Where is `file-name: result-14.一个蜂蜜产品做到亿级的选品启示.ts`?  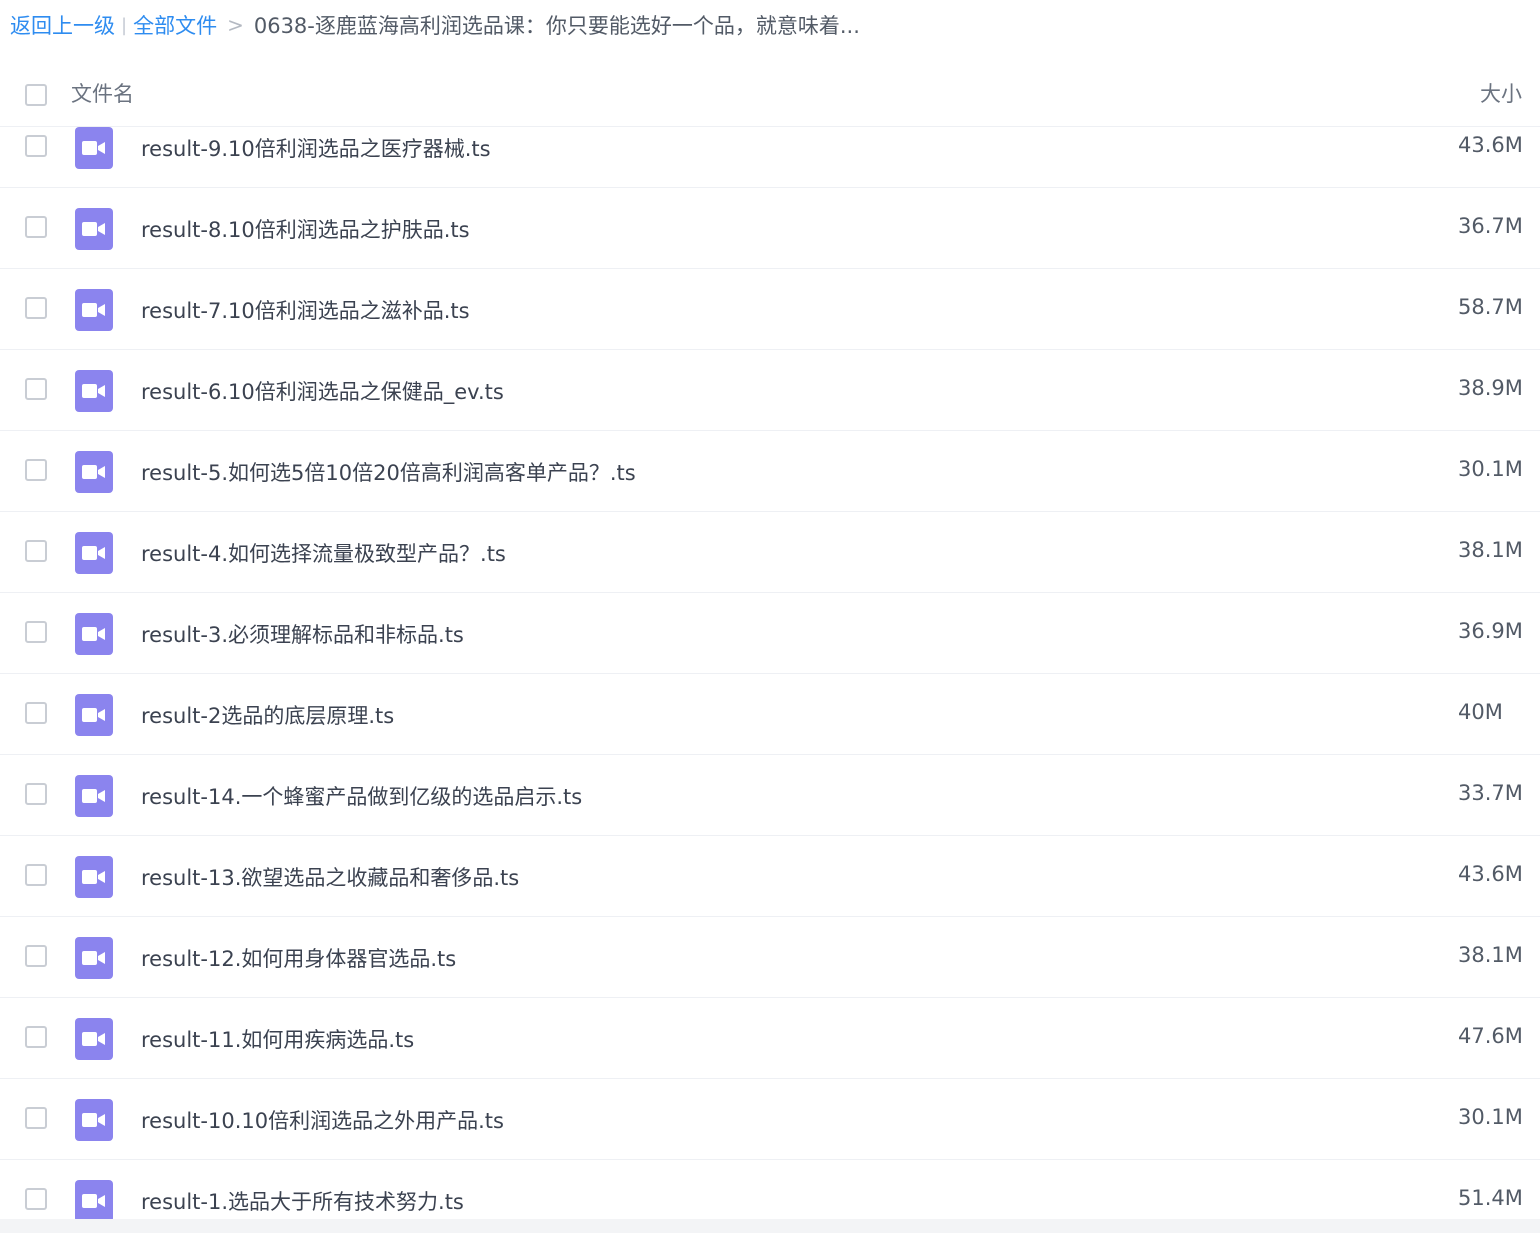 file-name: result-14.一个蜂蜜产品做到亿级的选品启示.ts is located at coordinates (361, 796).